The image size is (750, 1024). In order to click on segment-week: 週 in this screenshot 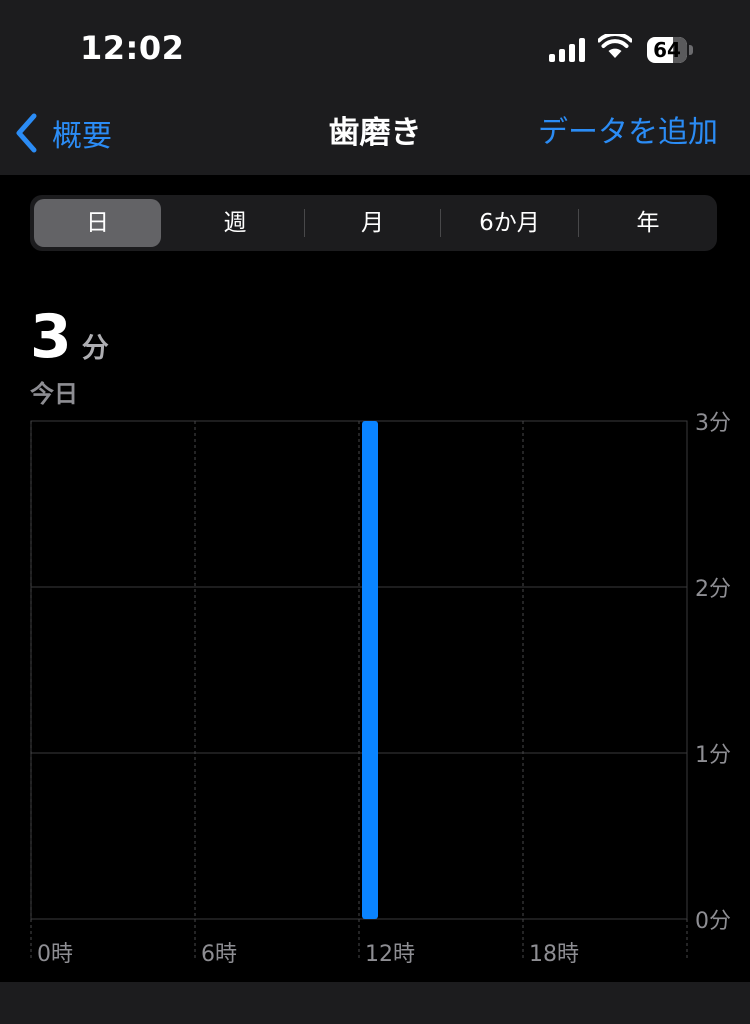, I will do `click(235, 223)`.